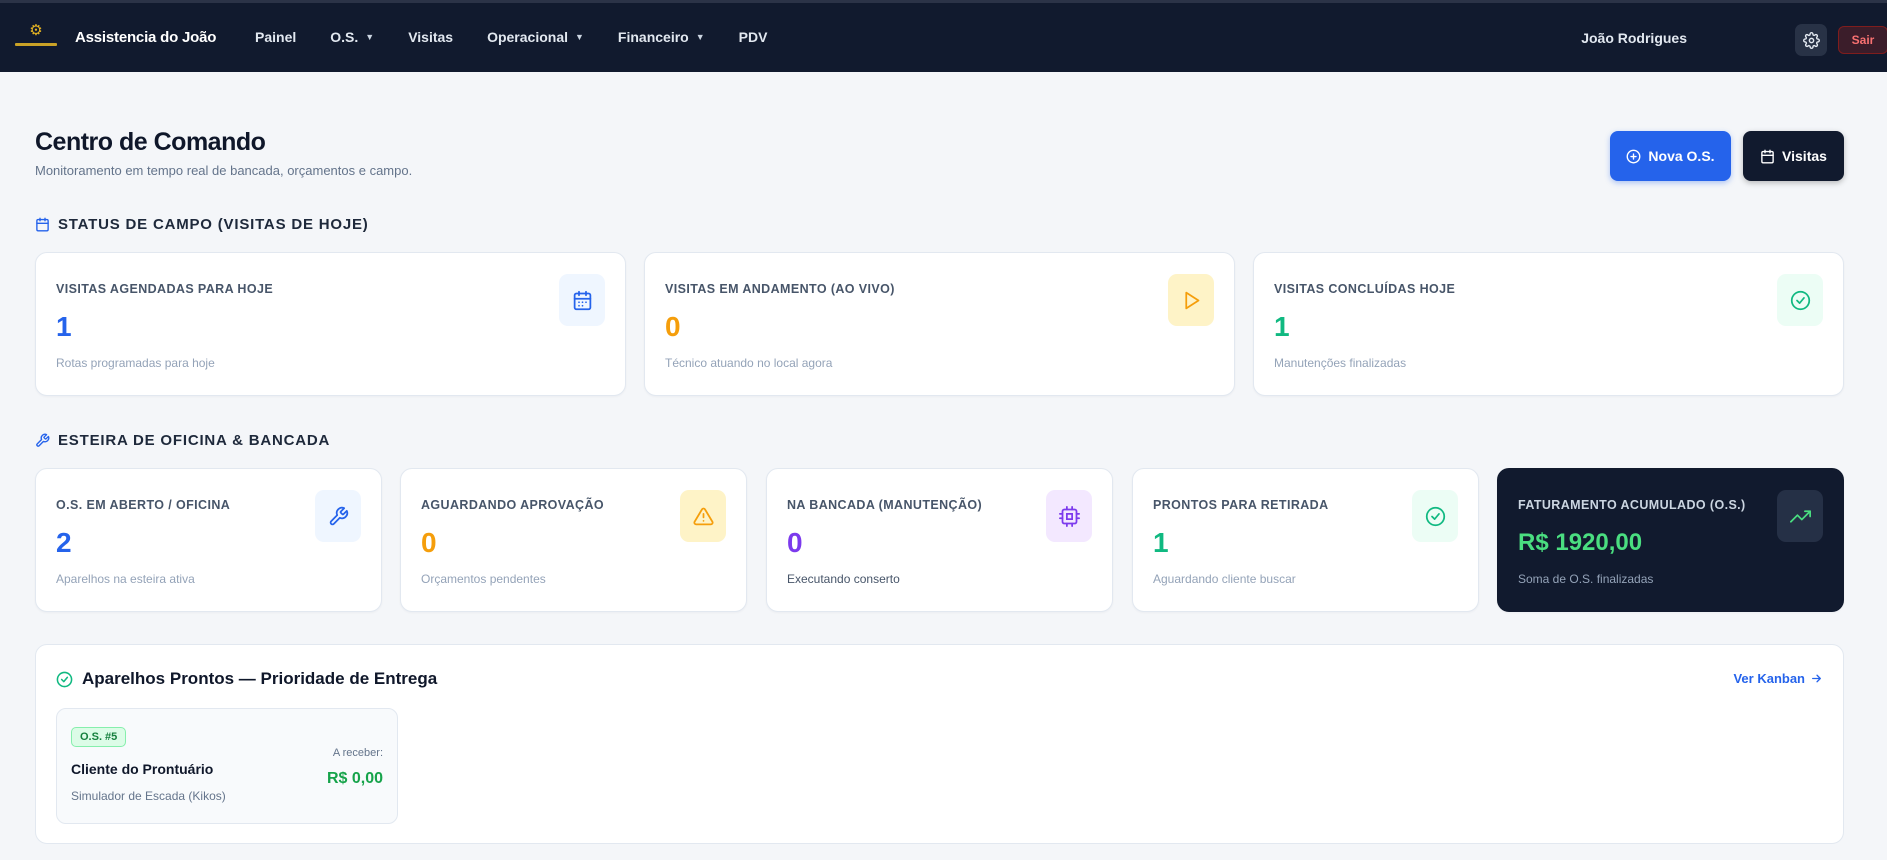  Describe the element at coordinates (1586, 579) in the screenshot. I see `stat-desc: Soma de O.S. finalizadas` at that location.